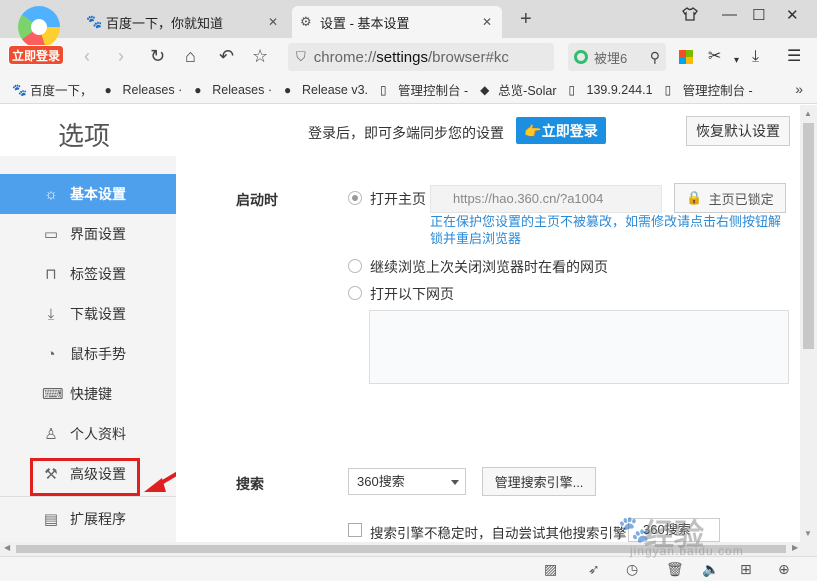  I want to click on sidebar-item-extensions: ▤ 扩展程序, so click(88, 519).